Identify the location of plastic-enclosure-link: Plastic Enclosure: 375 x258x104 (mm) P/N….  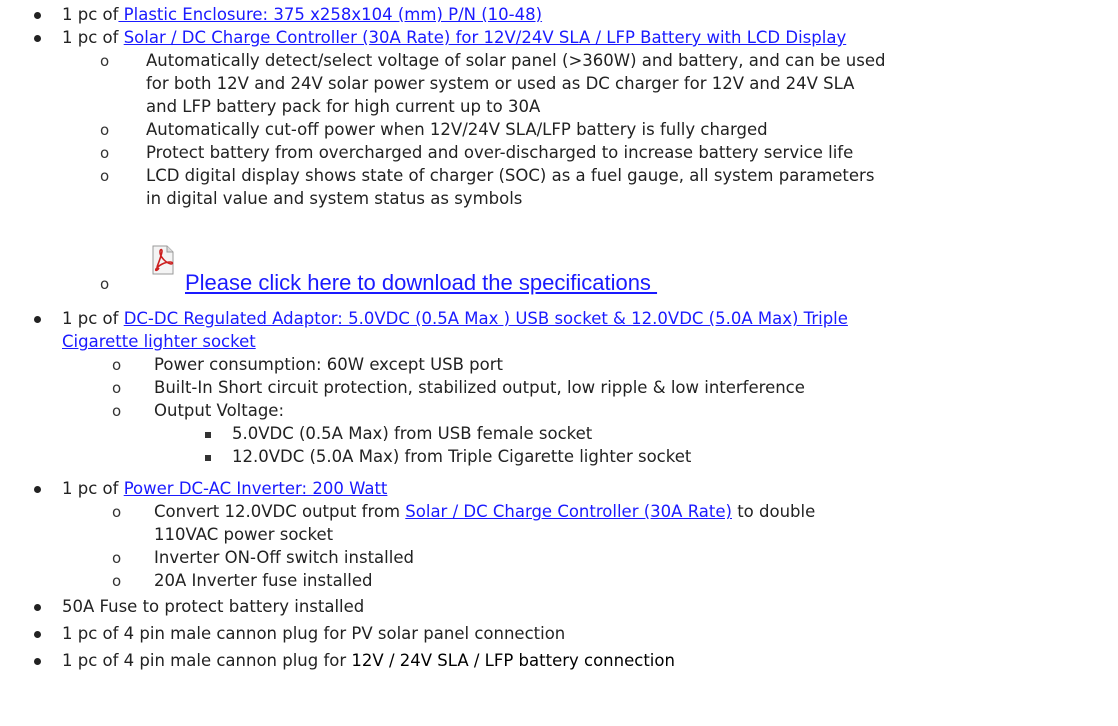
(330, 14).